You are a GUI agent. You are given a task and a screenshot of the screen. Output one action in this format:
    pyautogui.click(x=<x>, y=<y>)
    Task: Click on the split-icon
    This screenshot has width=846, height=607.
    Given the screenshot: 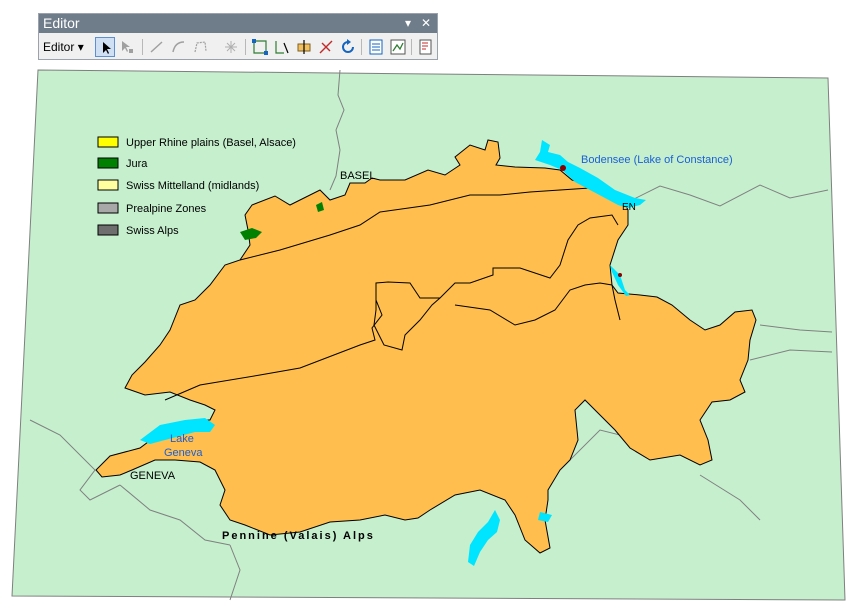 What is the action you would take?
    pyautogui.click(x=326, y=47)
    